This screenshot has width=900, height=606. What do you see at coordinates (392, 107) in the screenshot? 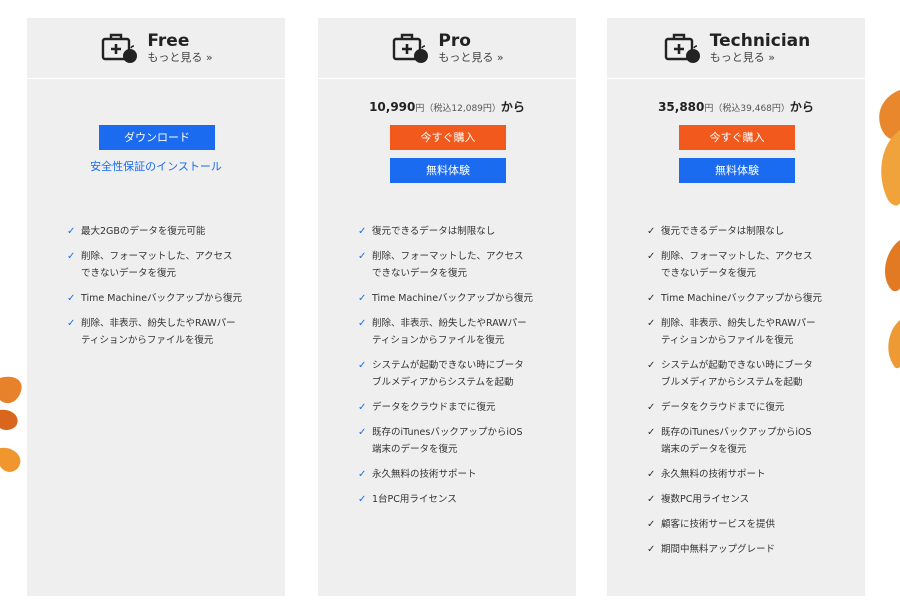
I see `price-value: 10,990` at bounding box center [392, 107].